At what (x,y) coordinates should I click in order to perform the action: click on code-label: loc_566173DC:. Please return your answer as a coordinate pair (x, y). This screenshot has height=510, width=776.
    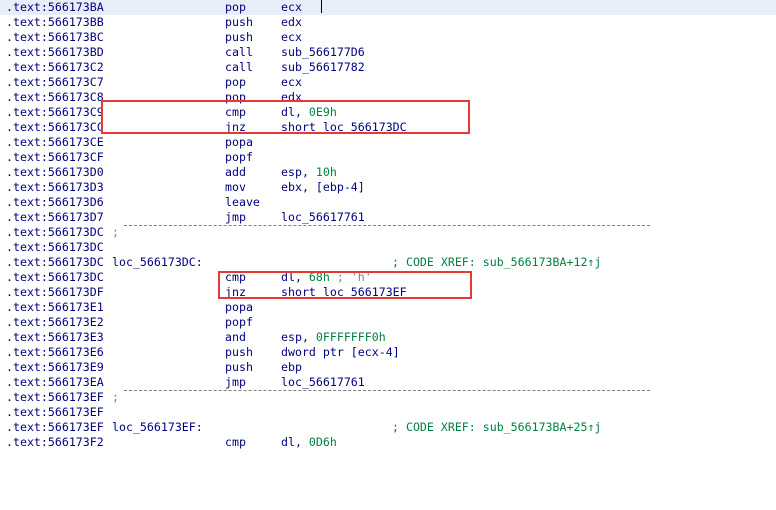
    Looking at the image, I should click on (157, 262).